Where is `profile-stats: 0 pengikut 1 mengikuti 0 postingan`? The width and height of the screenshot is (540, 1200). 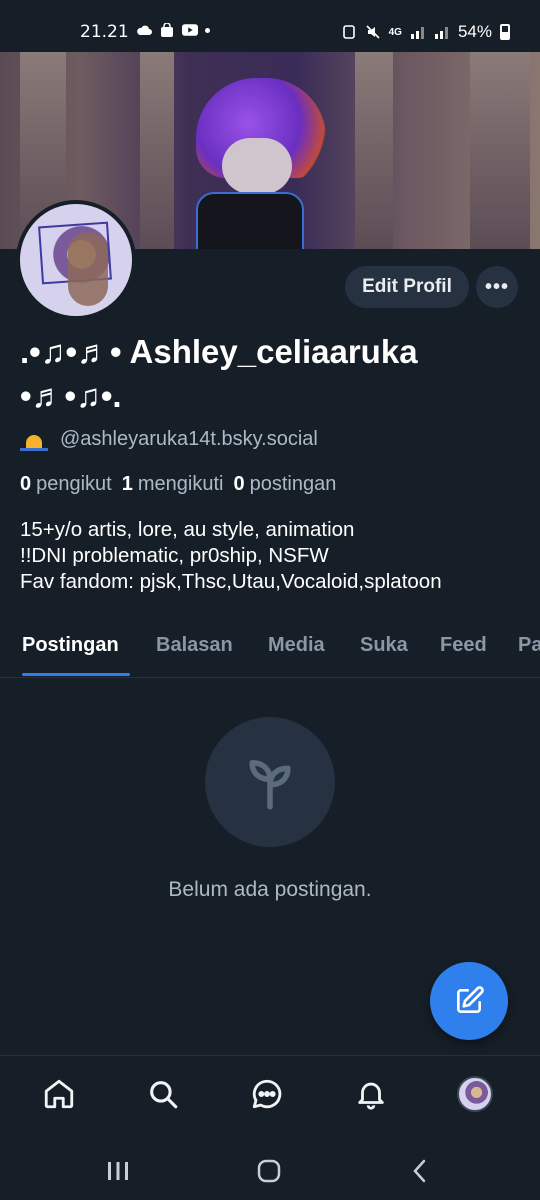
profile-stats: 0 pengikut 1 mengikuti 0 postingan is located at coordinates (178, 484).